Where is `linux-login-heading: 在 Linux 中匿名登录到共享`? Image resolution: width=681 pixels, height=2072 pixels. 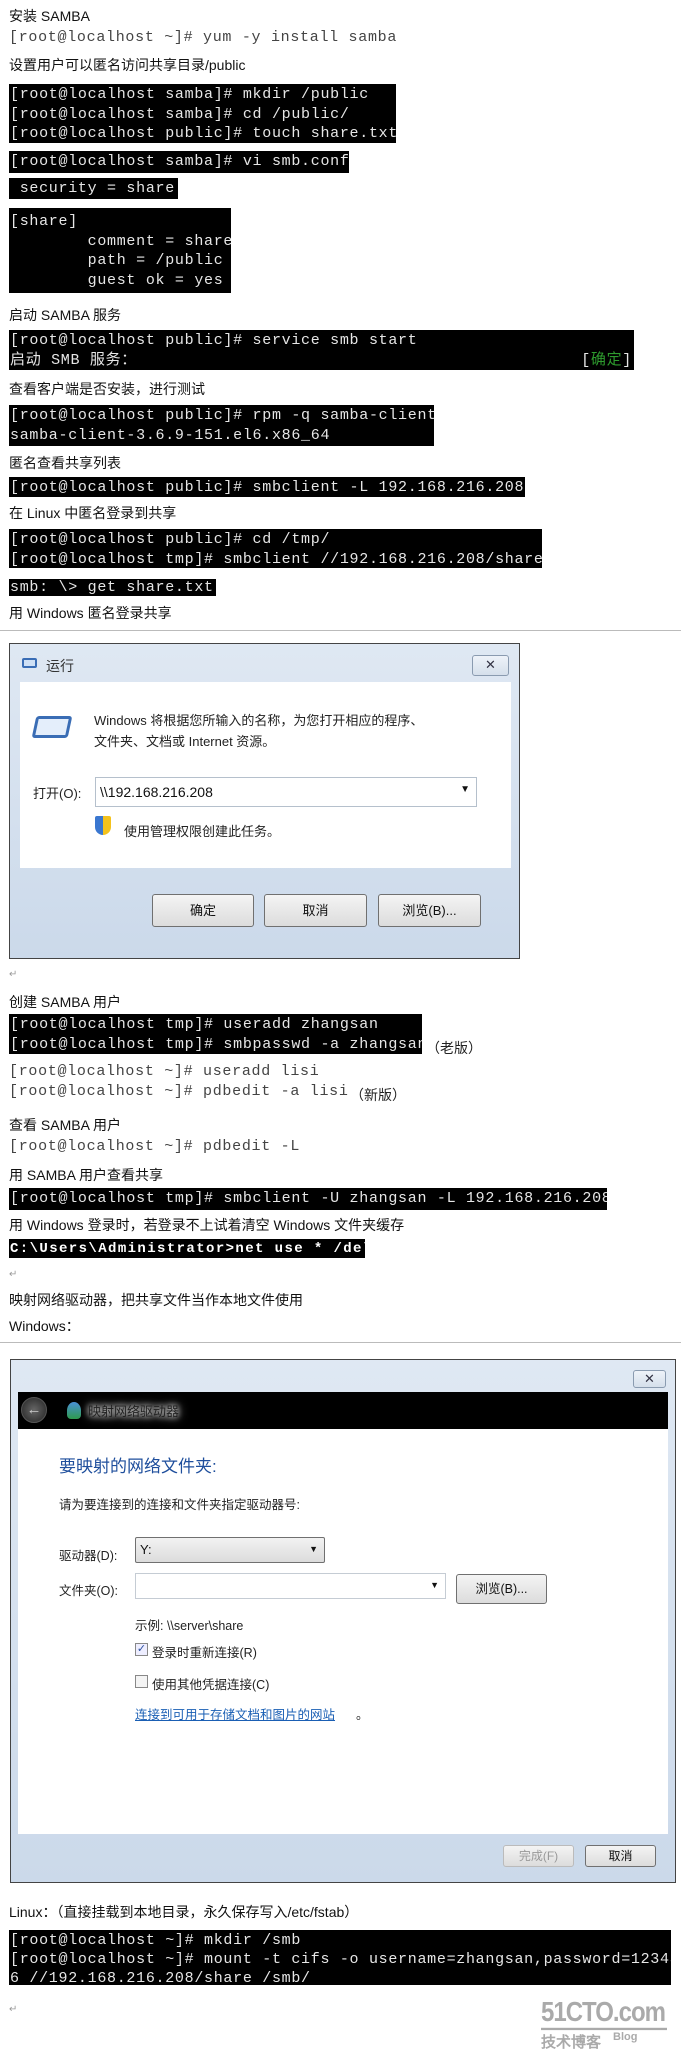
linux-login-heading: 在 Linux 中匿名登录到共享 is located at coordinates (93, 513).